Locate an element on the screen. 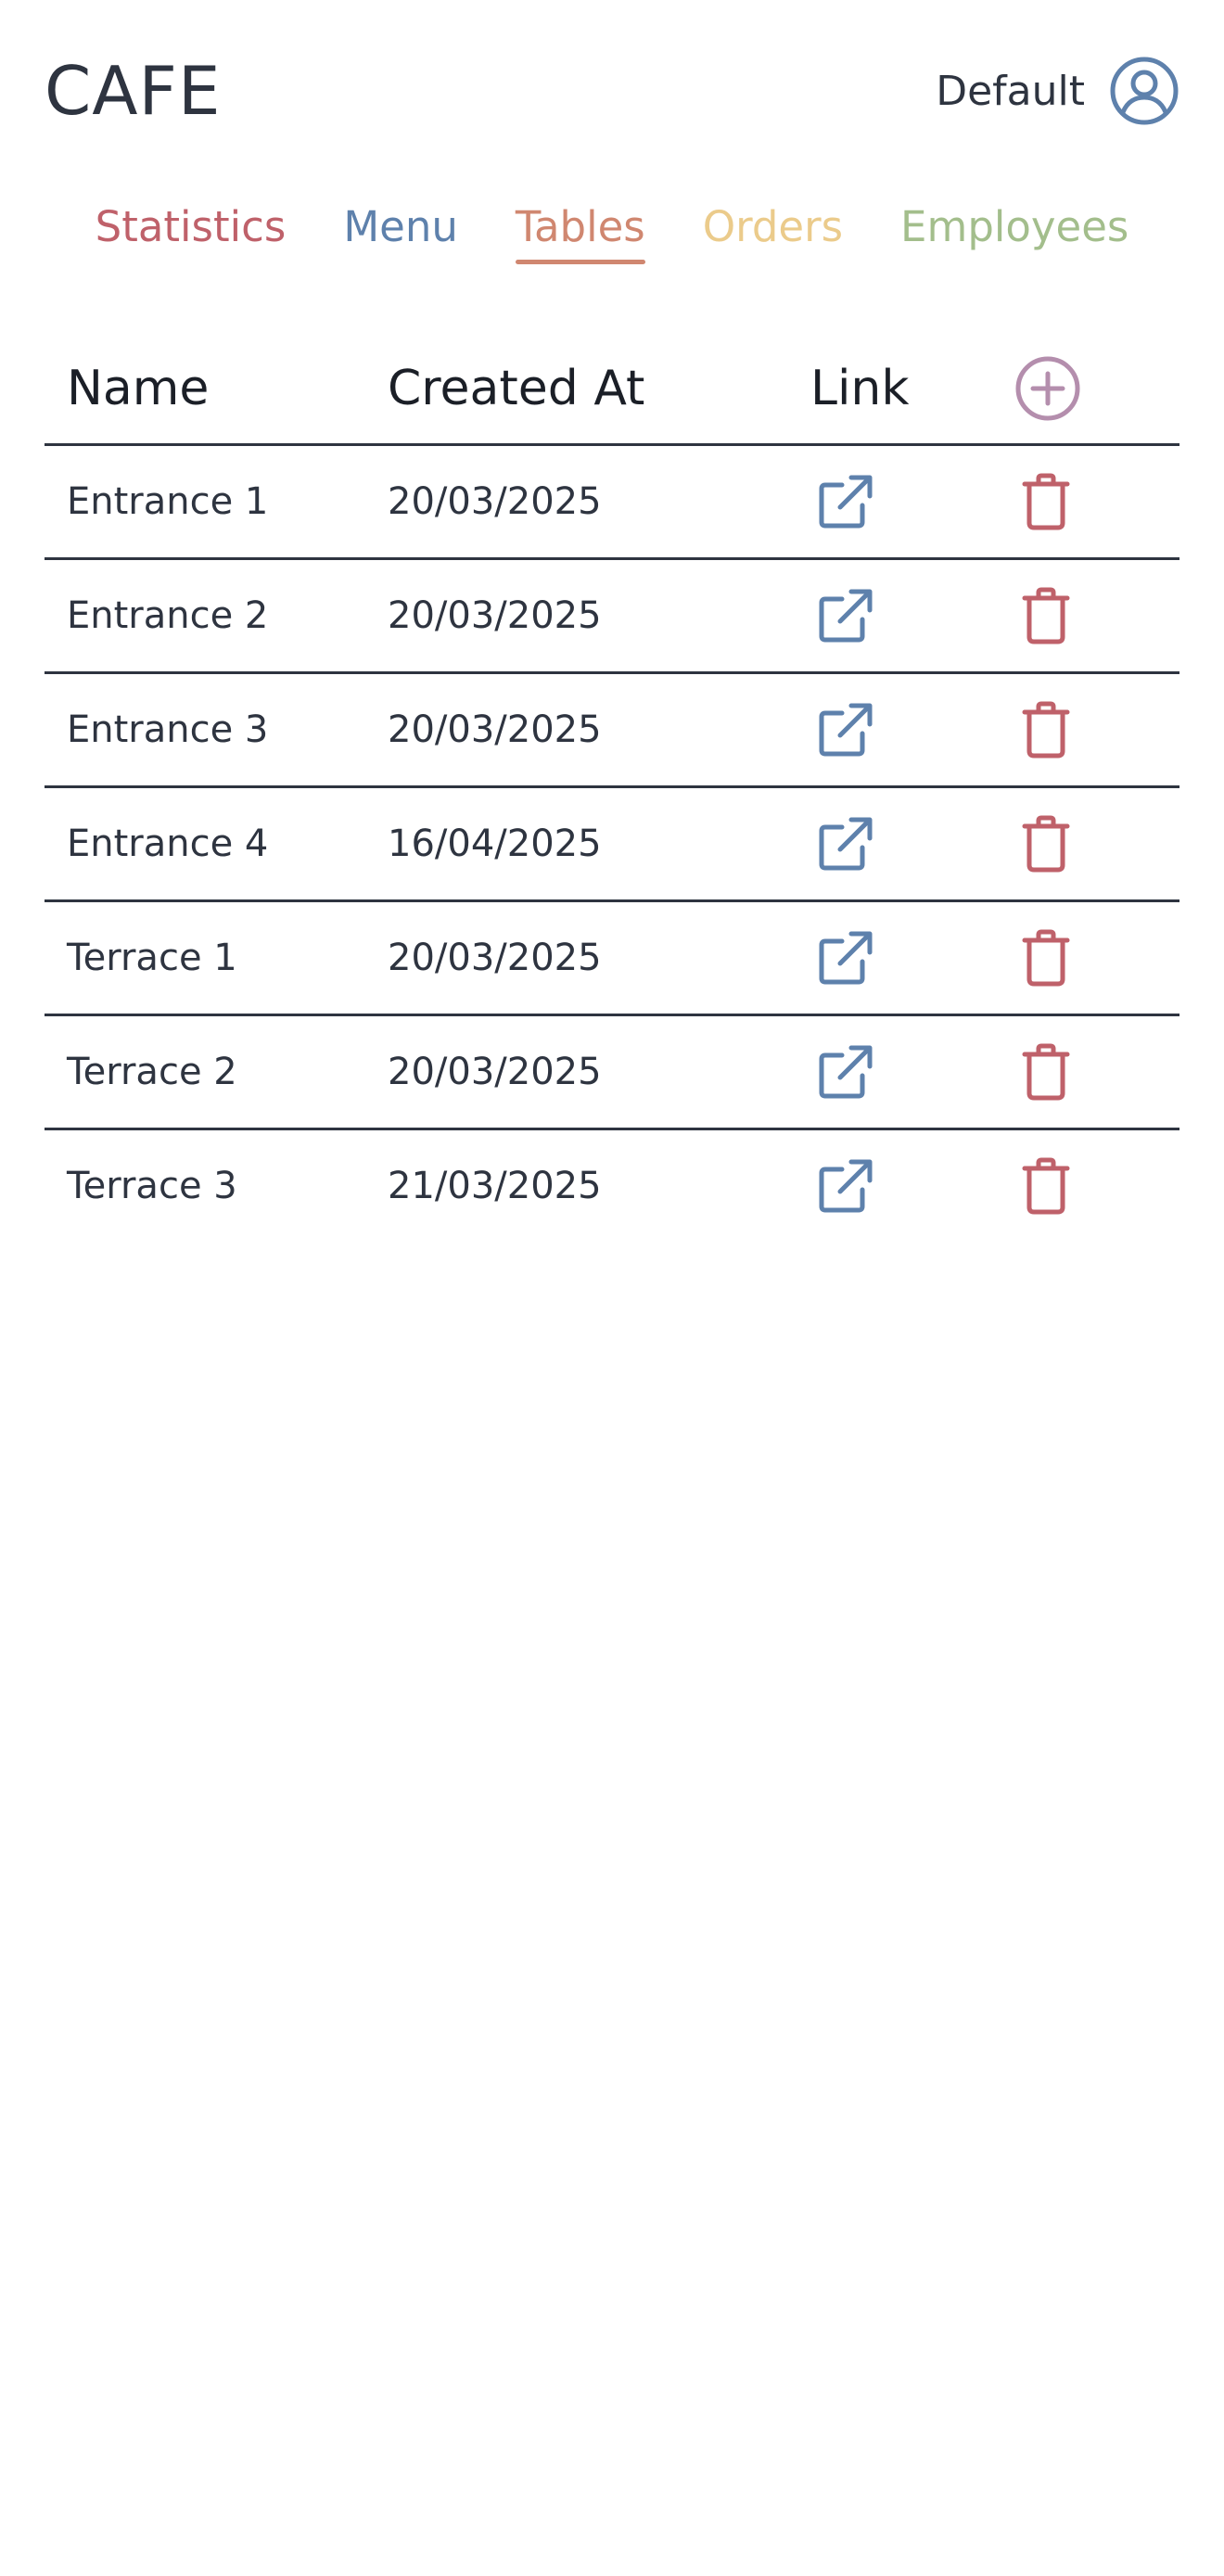 The width and height of the screenshot is (1224, 2576). table-row: Entrance 1 20/03/2025 is located at coordinates (612, 503).